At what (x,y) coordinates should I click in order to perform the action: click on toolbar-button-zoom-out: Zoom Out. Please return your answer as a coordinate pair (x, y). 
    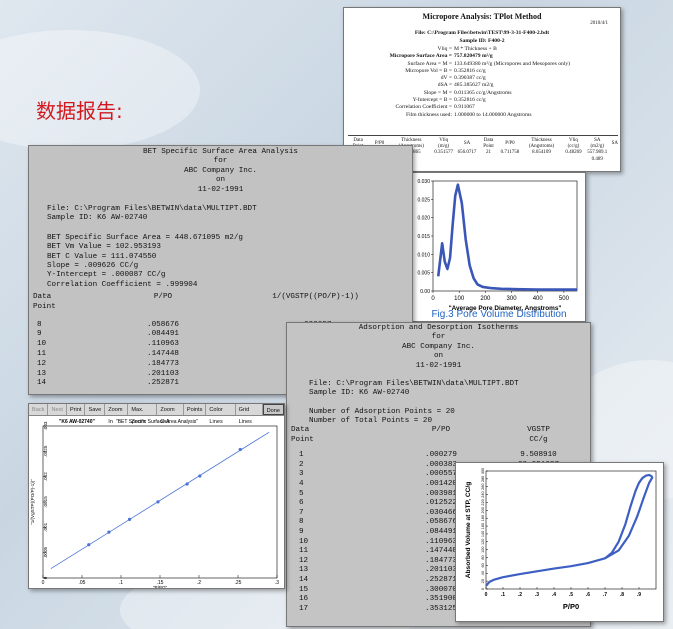
    Looking at the image, I should click on (170, 414).